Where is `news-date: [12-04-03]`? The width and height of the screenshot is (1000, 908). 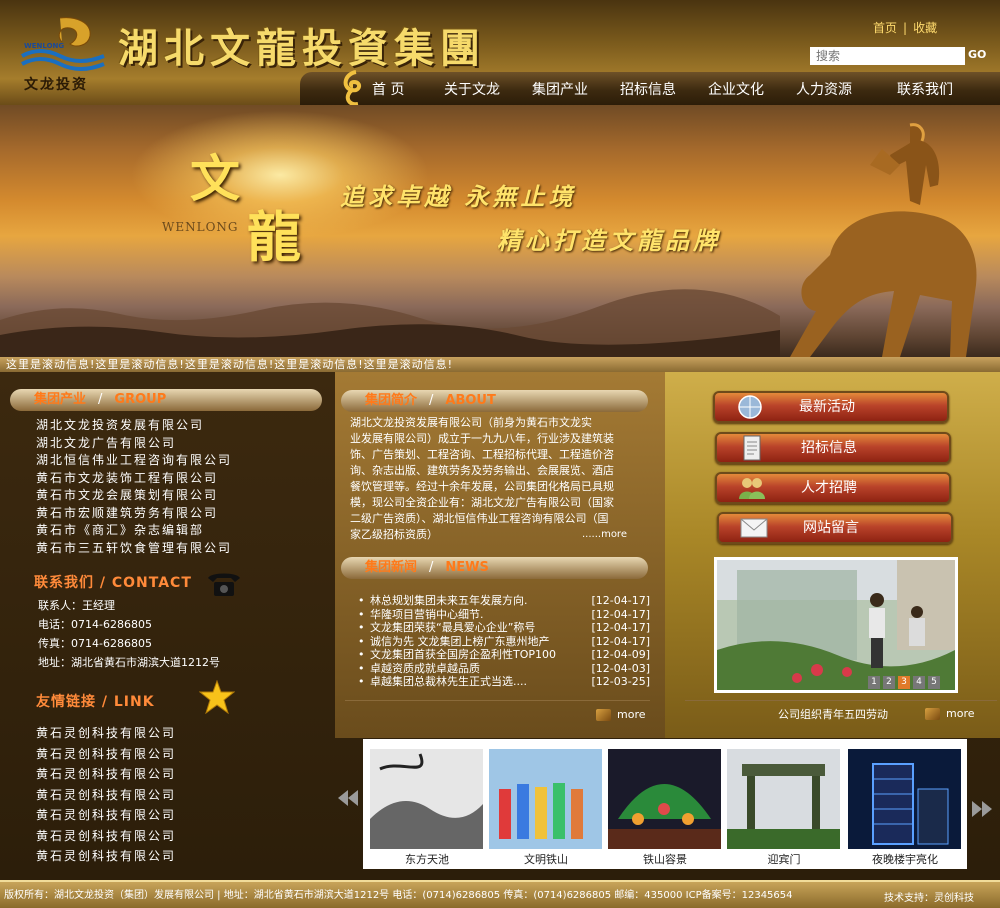 news-date: [12-04-03] is located at coordinates (620, 668).